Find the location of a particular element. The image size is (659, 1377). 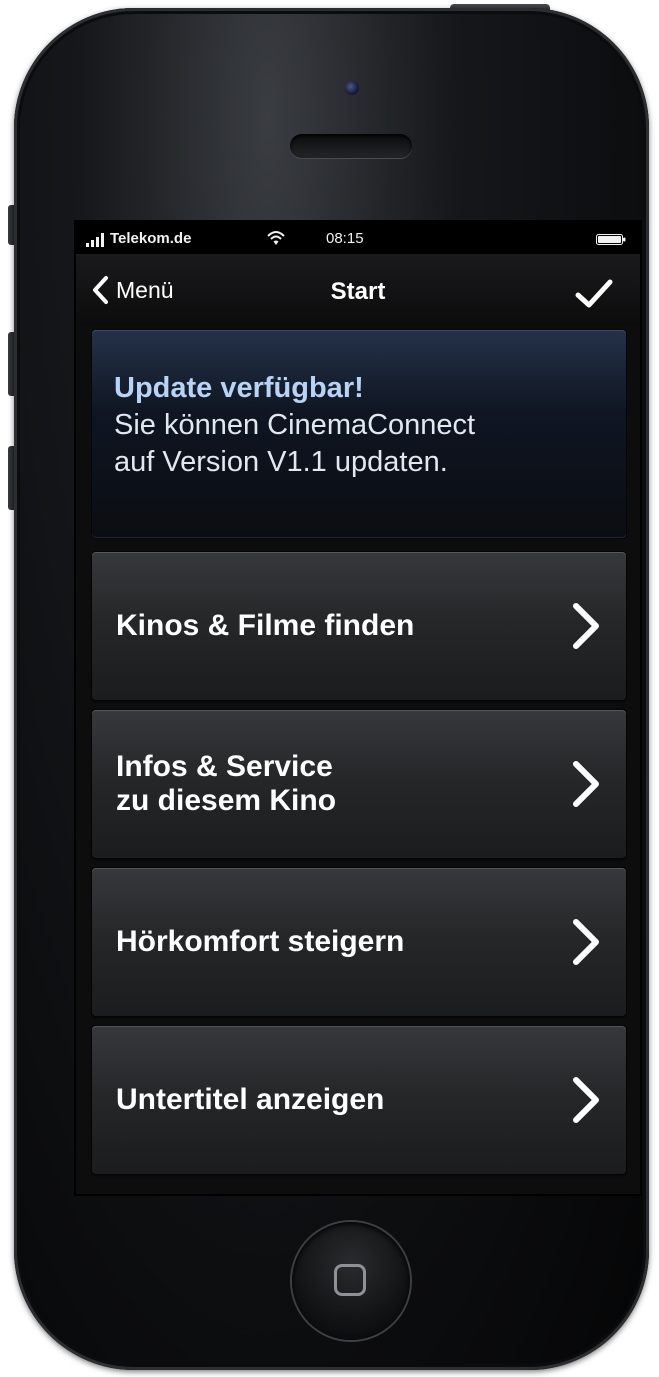

signal-icon is located at coordinates (95, 240).